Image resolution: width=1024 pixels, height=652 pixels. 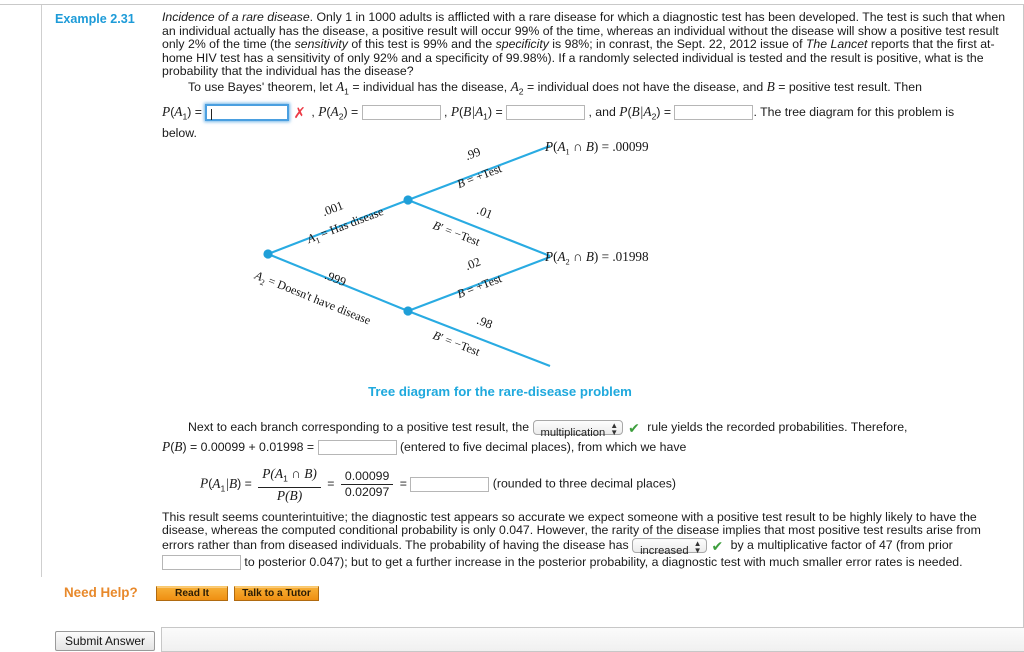 What do you see at coordinates (475, 113) in the screenshot?
I see `label-b-given-a1: B|A1` at bounding box center [475, 113].